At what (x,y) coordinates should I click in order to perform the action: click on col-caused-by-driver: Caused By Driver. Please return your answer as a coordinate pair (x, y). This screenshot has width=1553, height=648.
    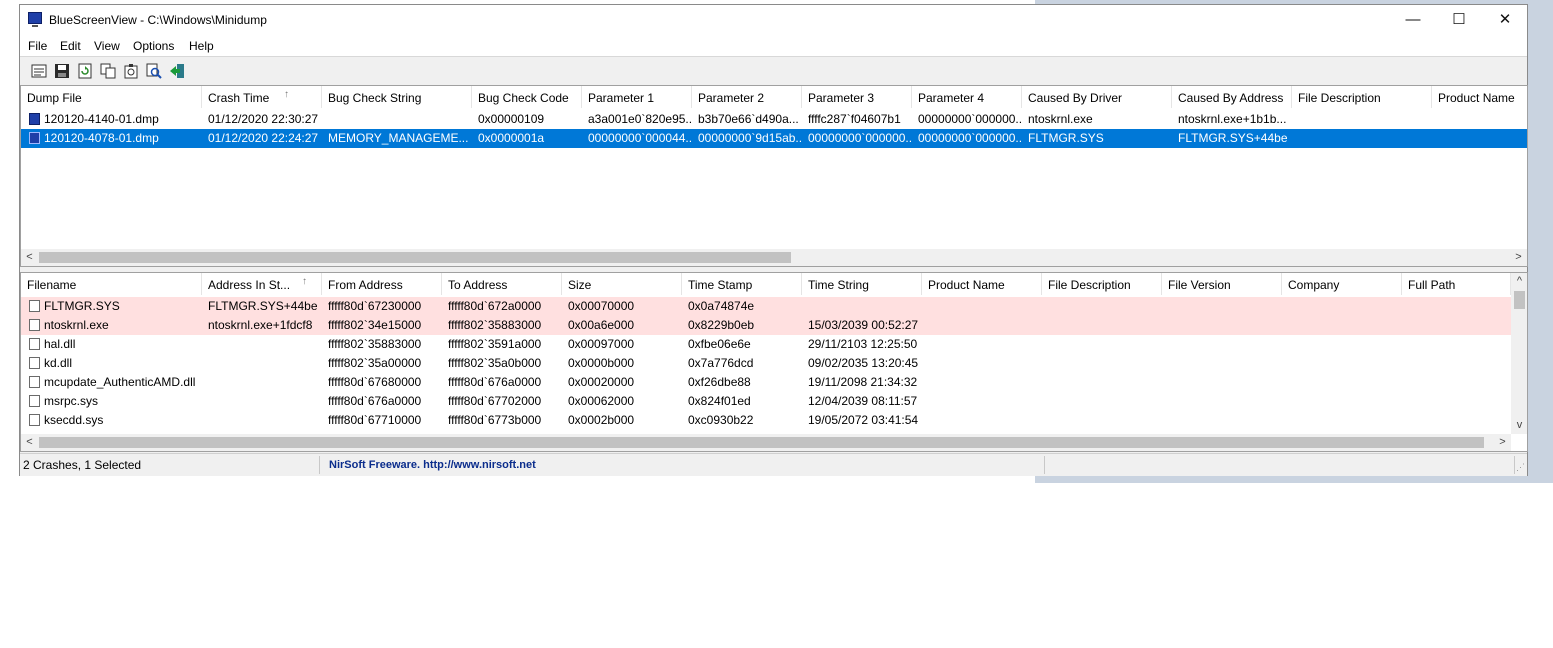
    Looking at the image, I should click on (1097, 97).